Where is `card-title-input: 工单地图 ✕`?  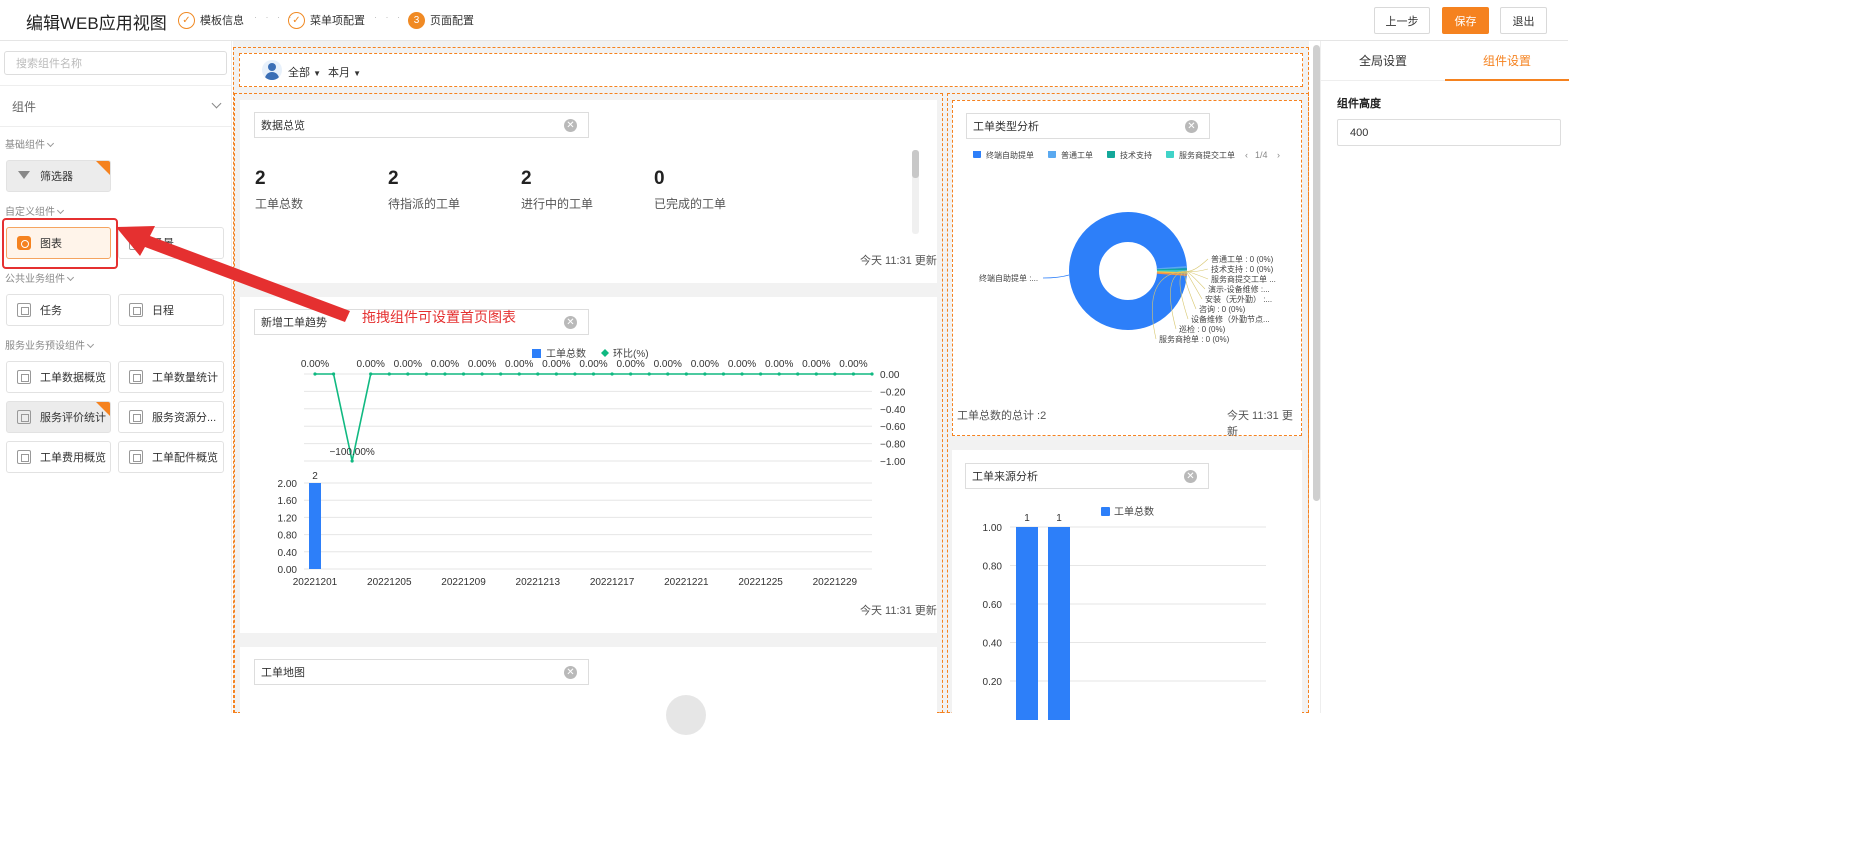 card-title-input: 工单地图 ✕ is located at coordinates (421, 672).